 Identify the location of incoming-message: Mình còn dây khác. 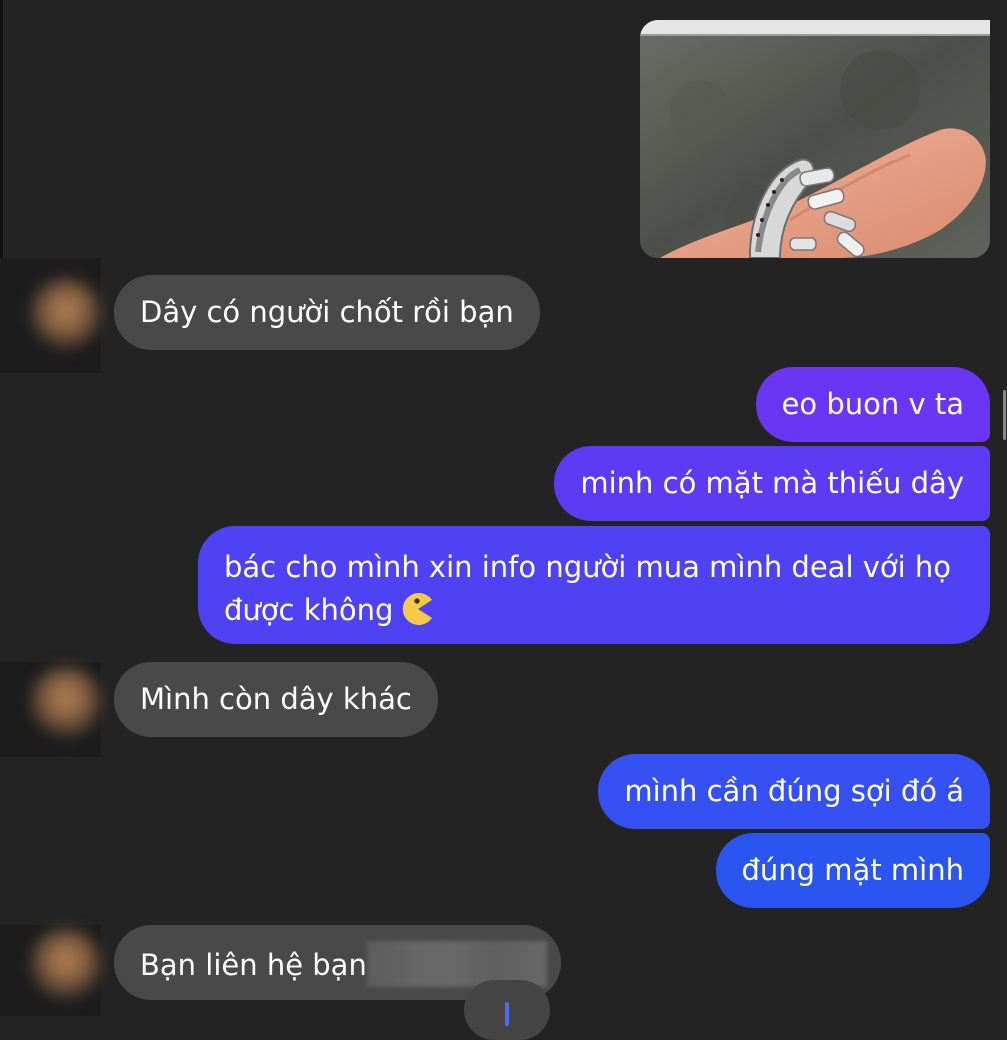
(276, 699).